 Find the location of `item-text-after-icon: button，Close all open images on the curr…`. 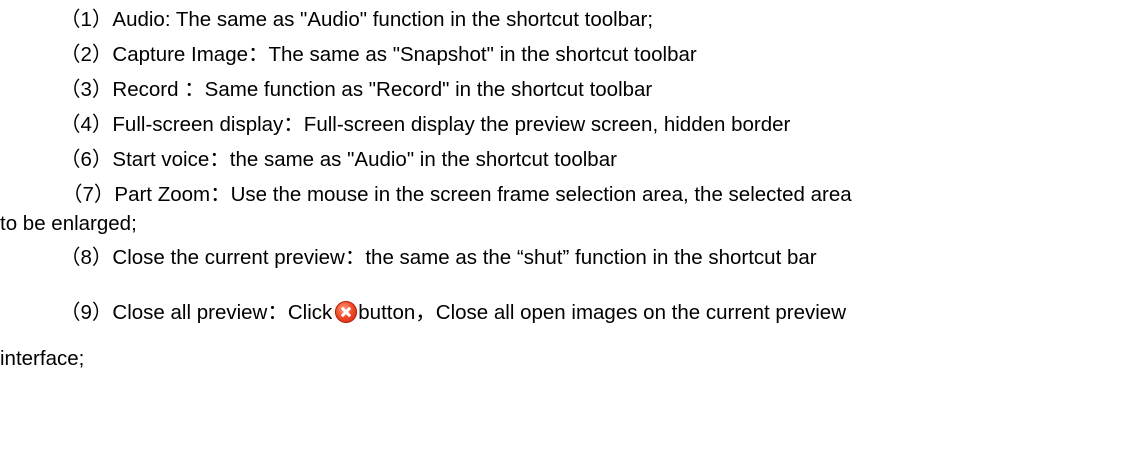

item-text-after-icon: button，Close all open images on the curr… is located at coordinates (602, 312).